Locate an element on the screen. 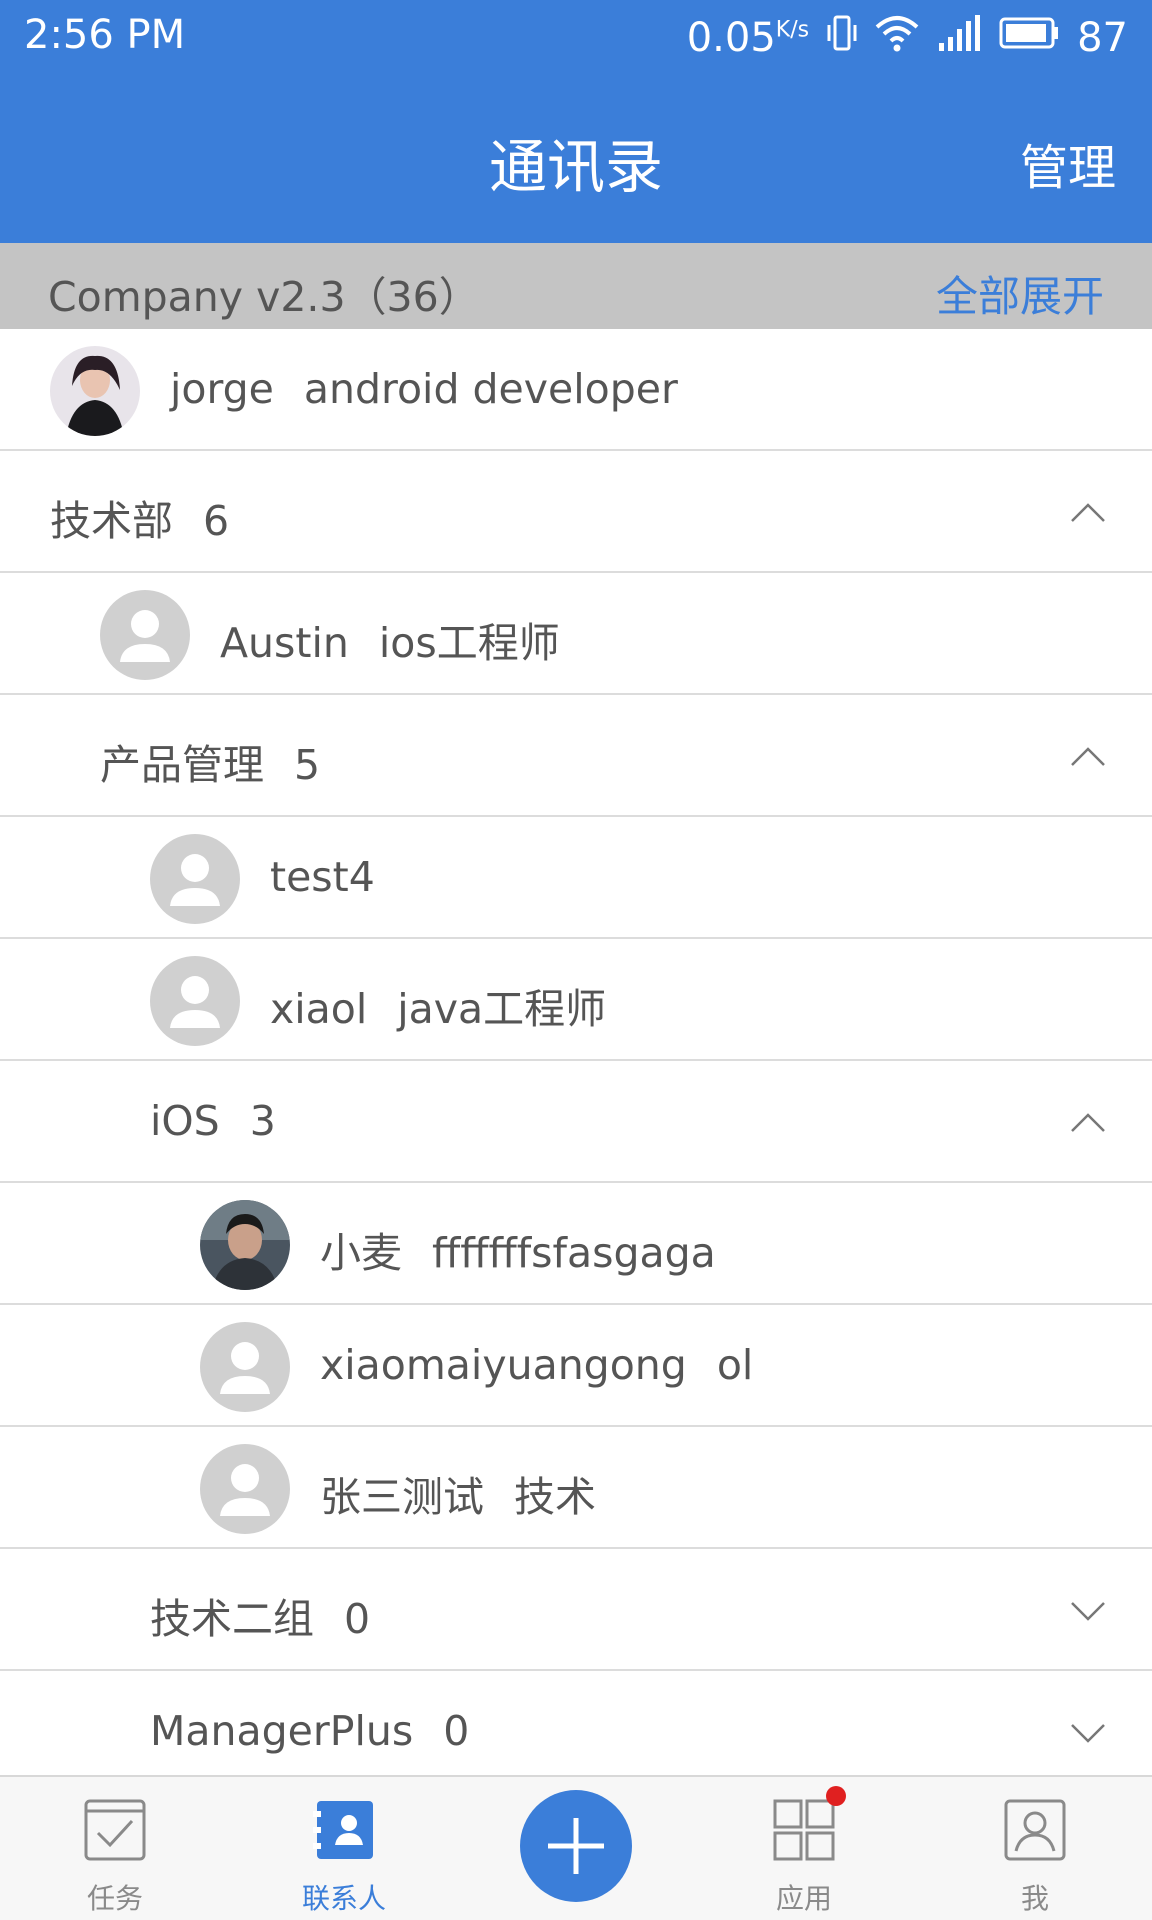 The width and height of the screenshot is (1152, 1920). group-text: ManagerPlus 0 is located at coordinates (309, 1731).